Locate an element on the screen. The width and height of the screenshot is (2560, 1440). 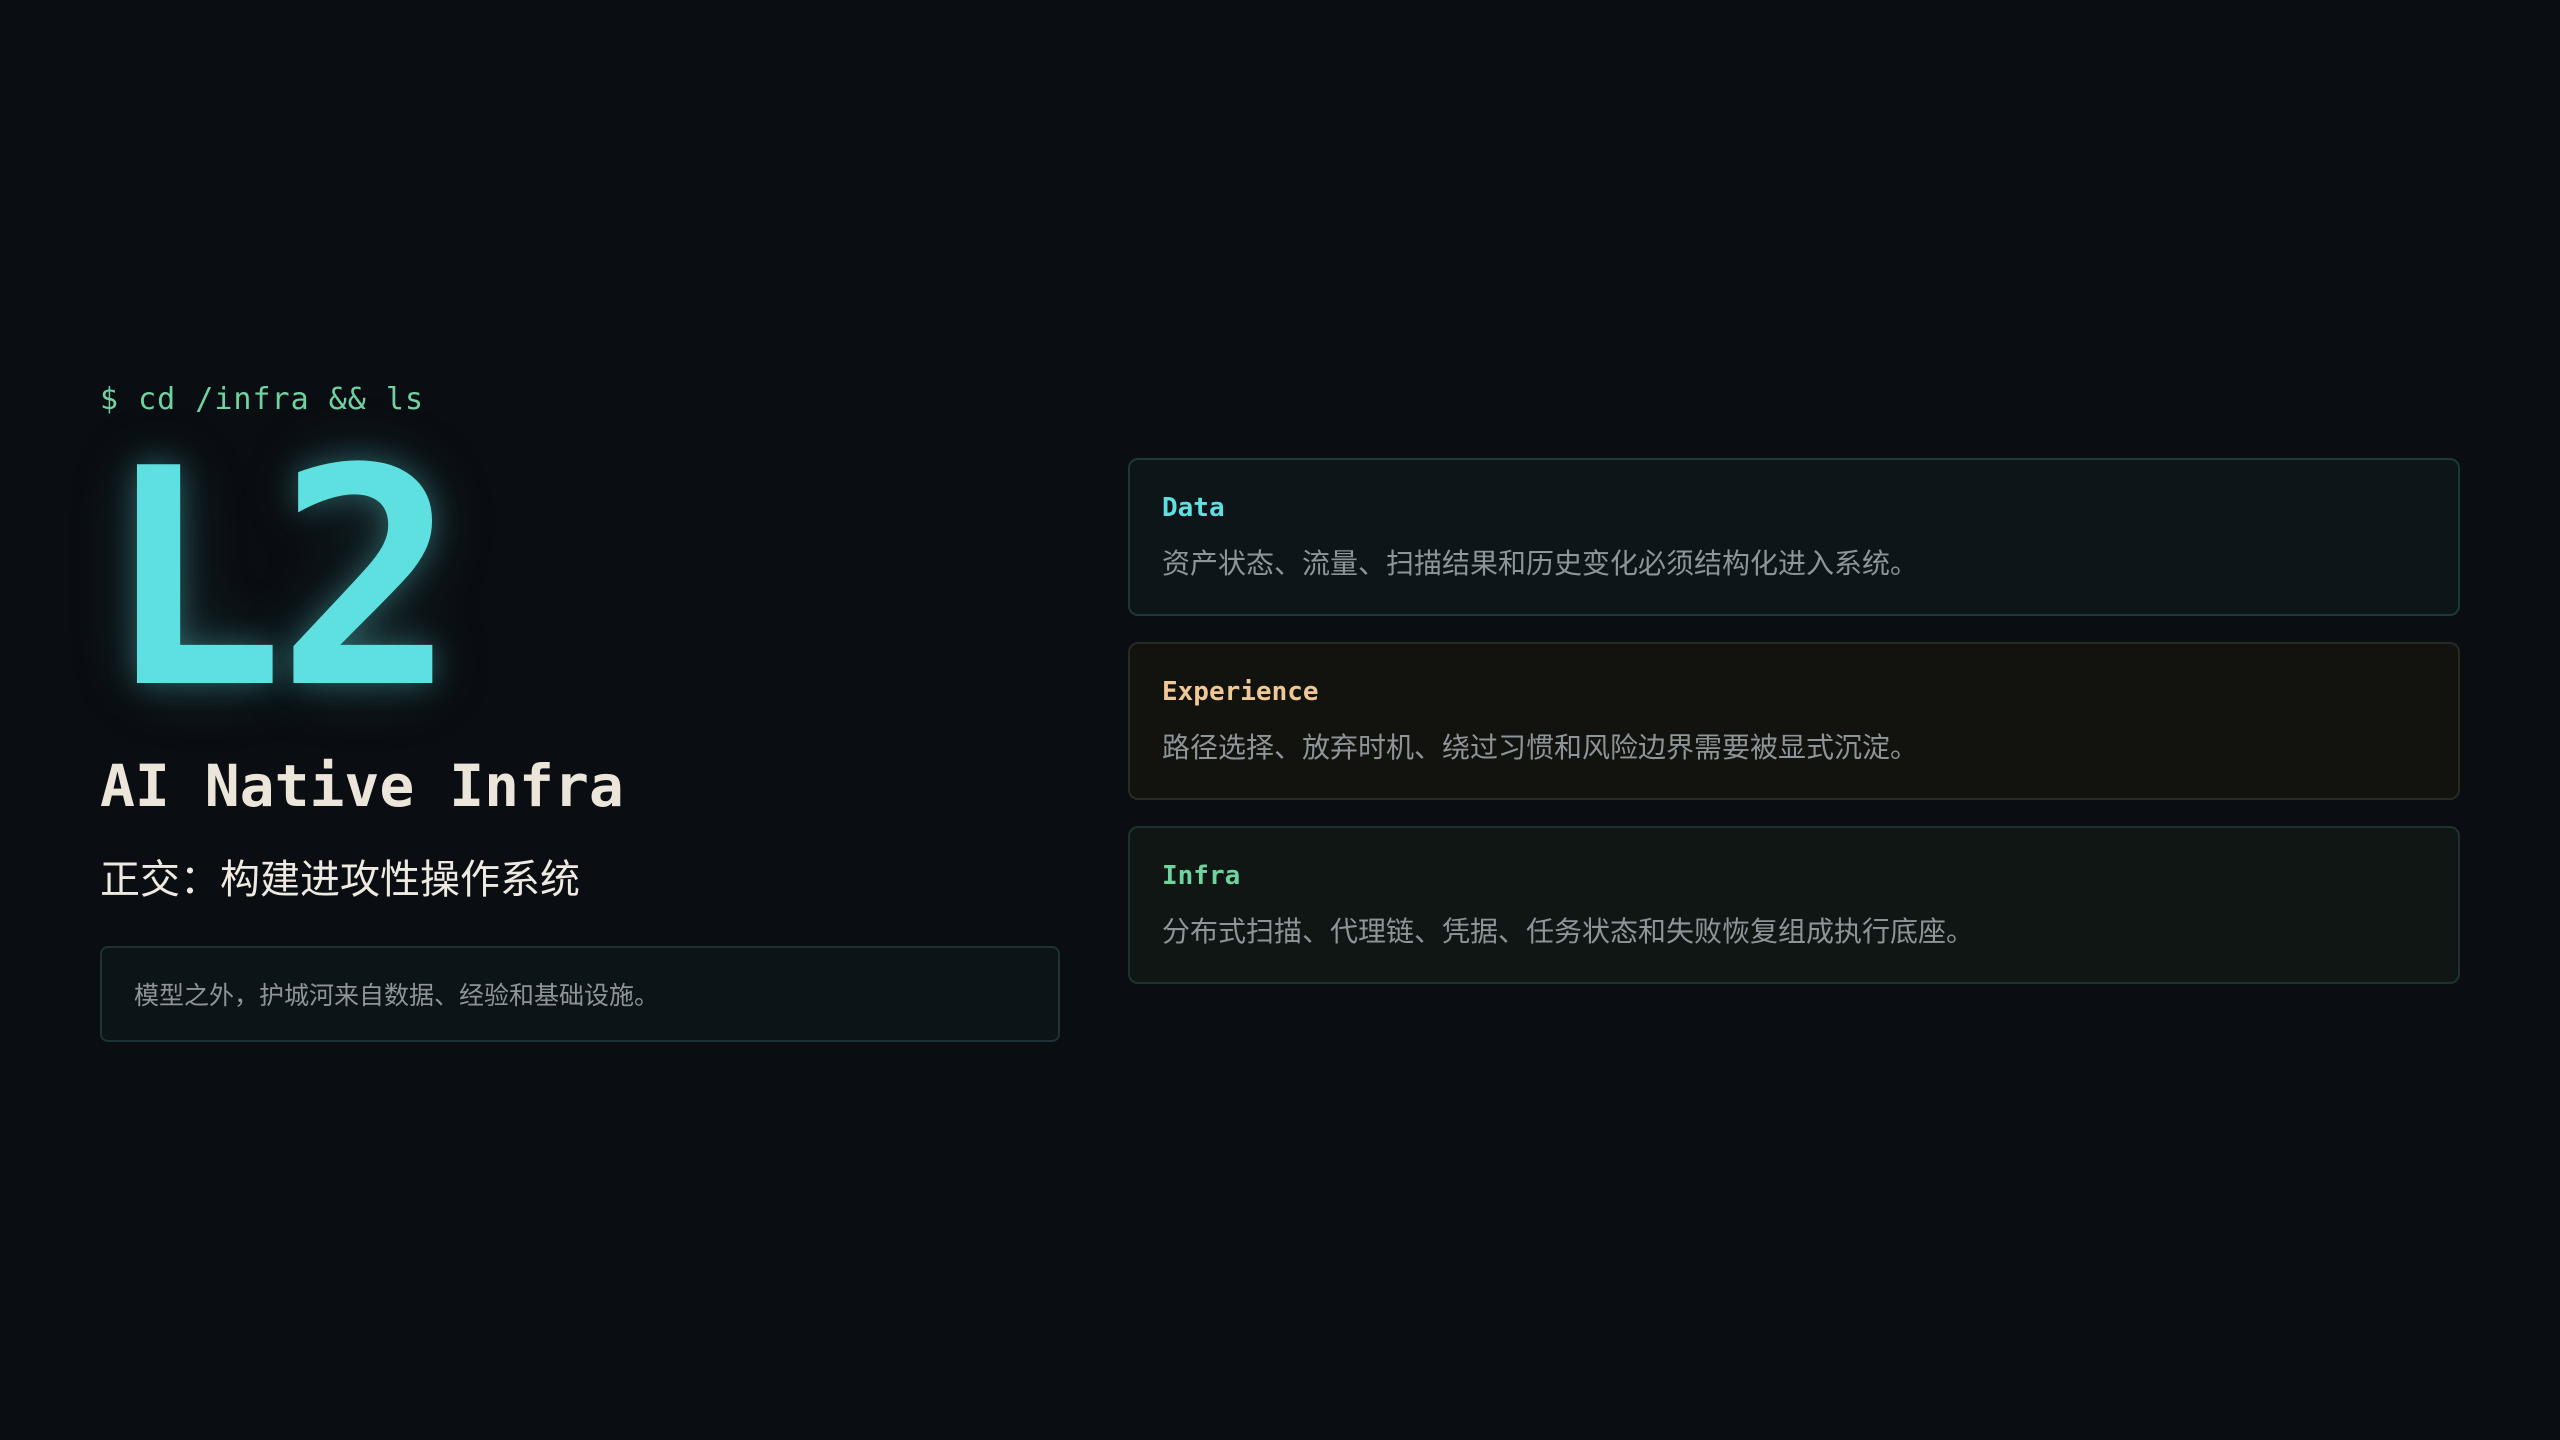
card-title: Data is located at coordinates (1193, 508).